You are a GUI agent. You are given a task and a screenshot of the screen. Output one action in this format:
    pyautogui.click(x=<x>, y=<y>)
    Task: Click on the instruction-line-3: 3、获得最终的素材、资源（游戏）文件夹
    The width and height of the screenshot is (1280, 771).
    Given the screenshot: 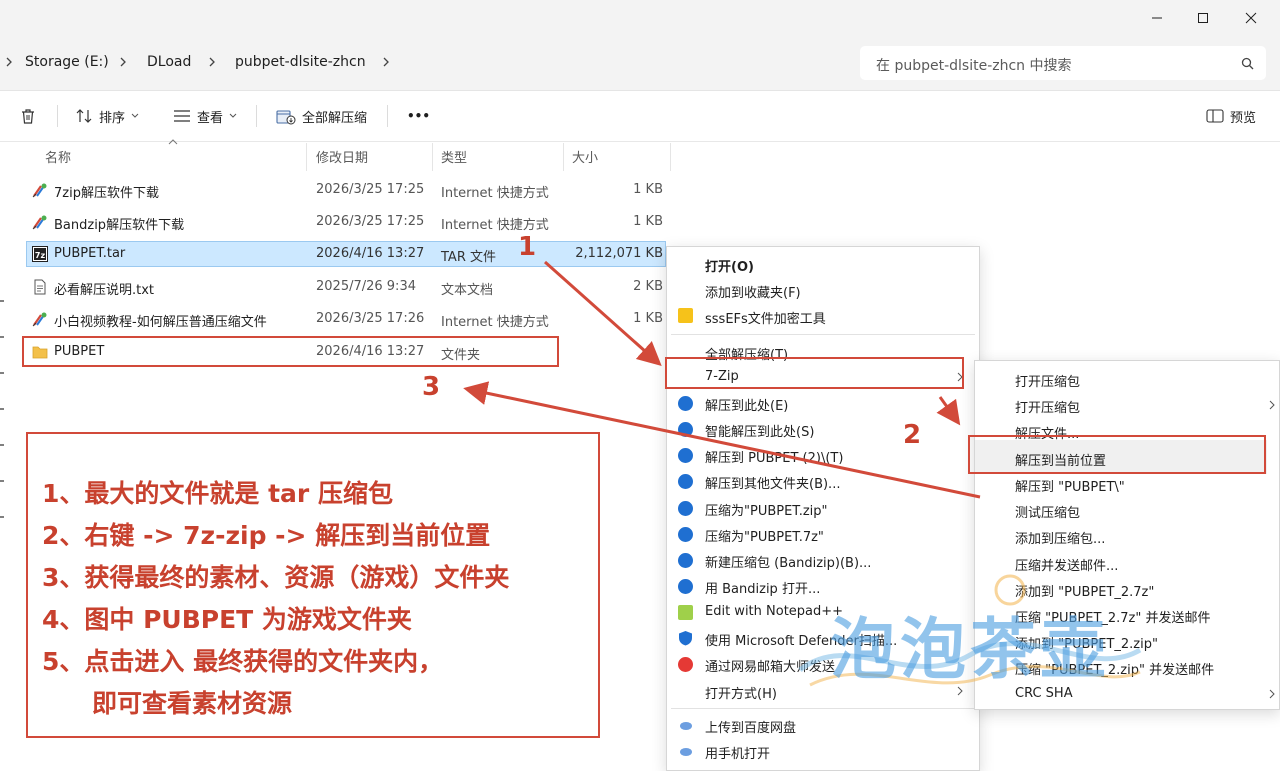 What is the action you would take?
    pyautogui.click(x=276, y=577)
    